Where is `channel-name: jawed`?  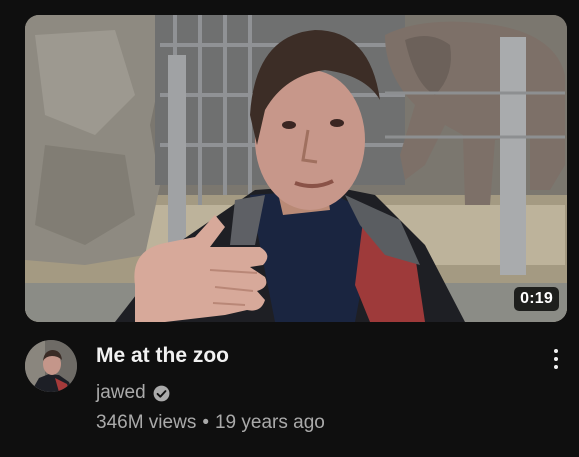
channel-name: jawed is located at coordinates (121, 393).